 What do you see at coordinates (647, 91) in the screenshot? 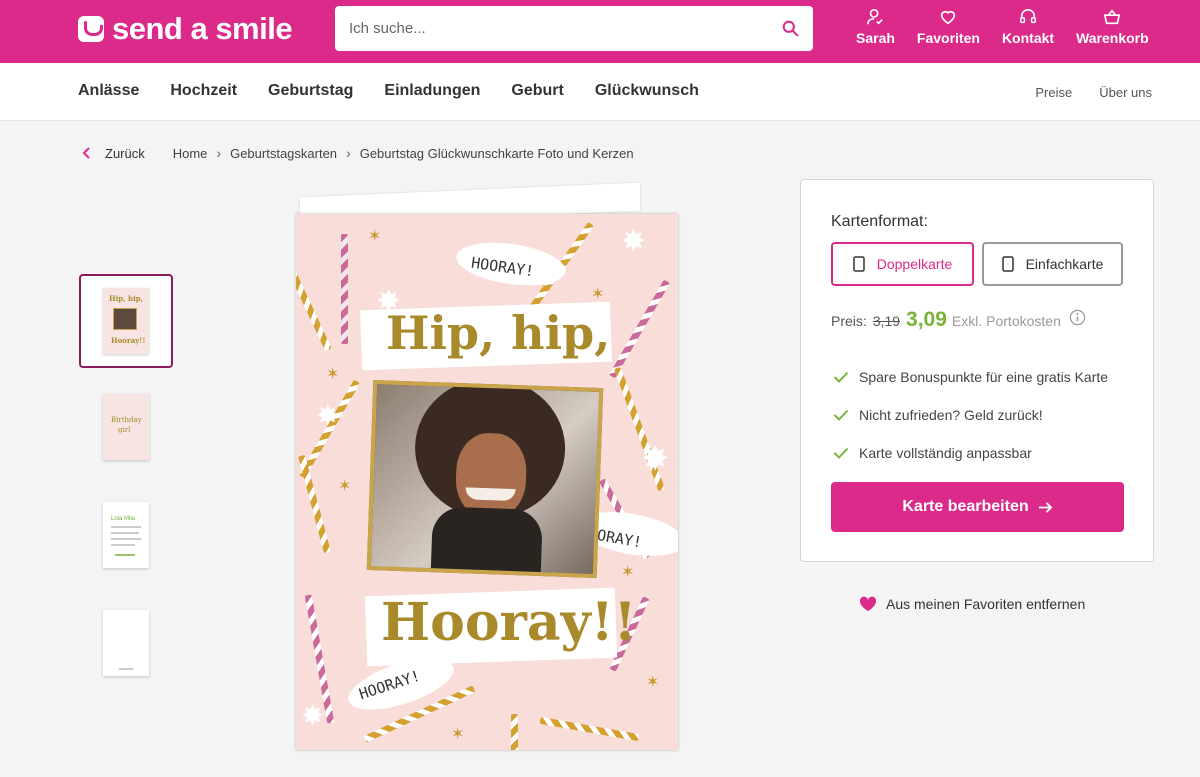
I see `nav-item-glueckwunsch: Glückwunsch` at bounding box center [647, 91].